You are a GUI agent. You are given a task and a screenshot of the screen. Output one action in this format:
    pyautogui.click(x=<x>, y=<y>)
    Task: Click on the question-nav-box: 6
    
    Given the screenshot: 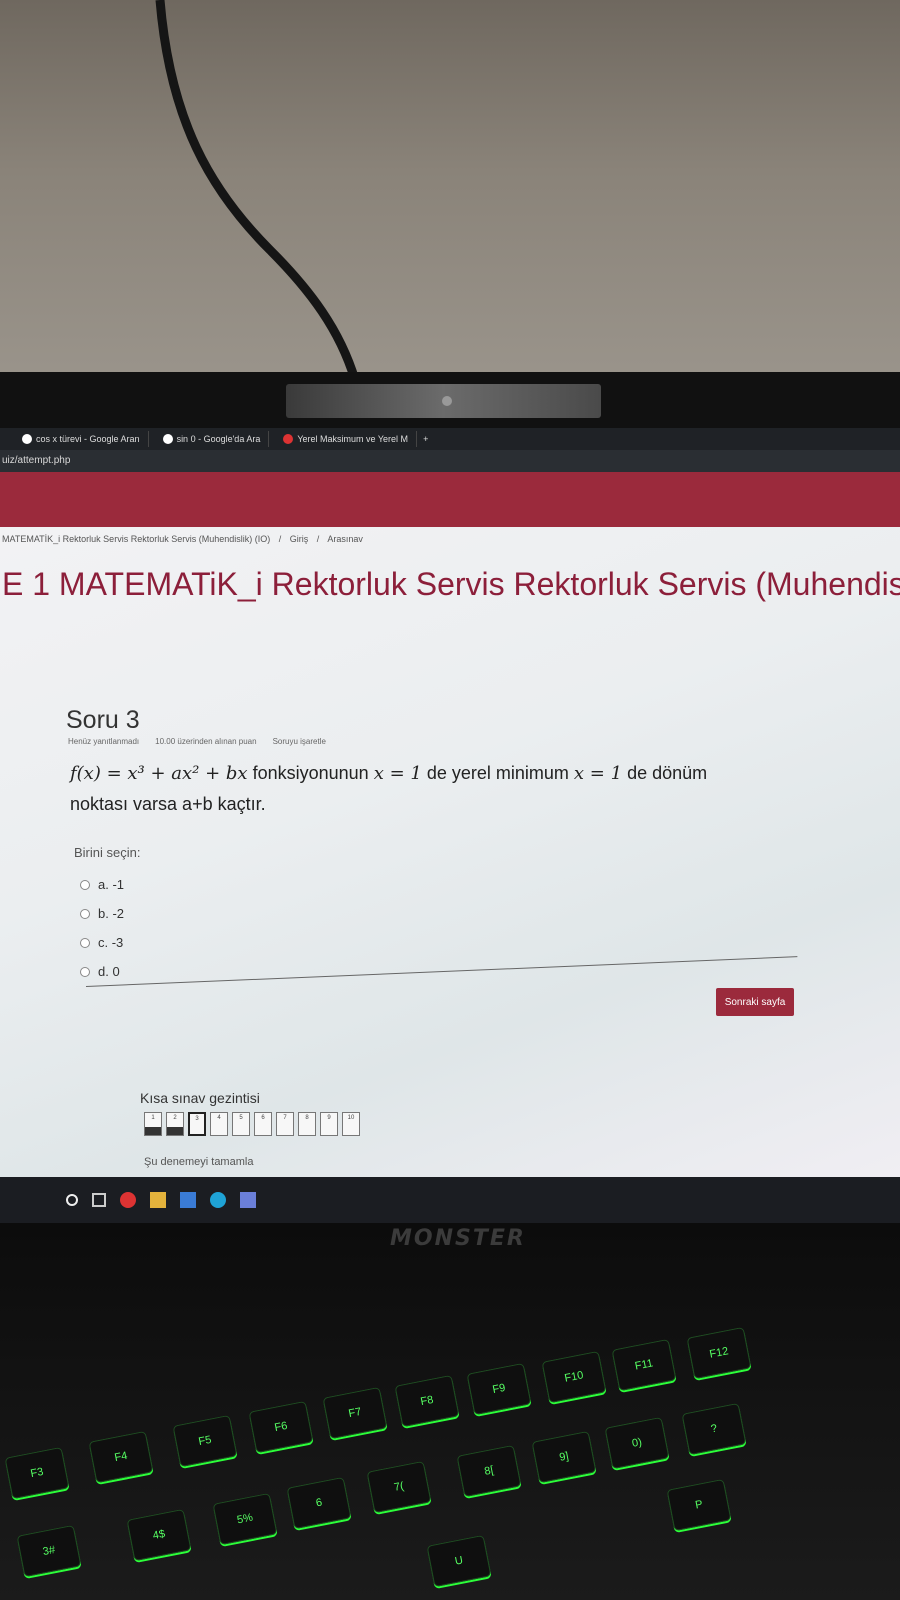 What is the action you would take?
    pyautogui.click(x=263, y=1124)
    